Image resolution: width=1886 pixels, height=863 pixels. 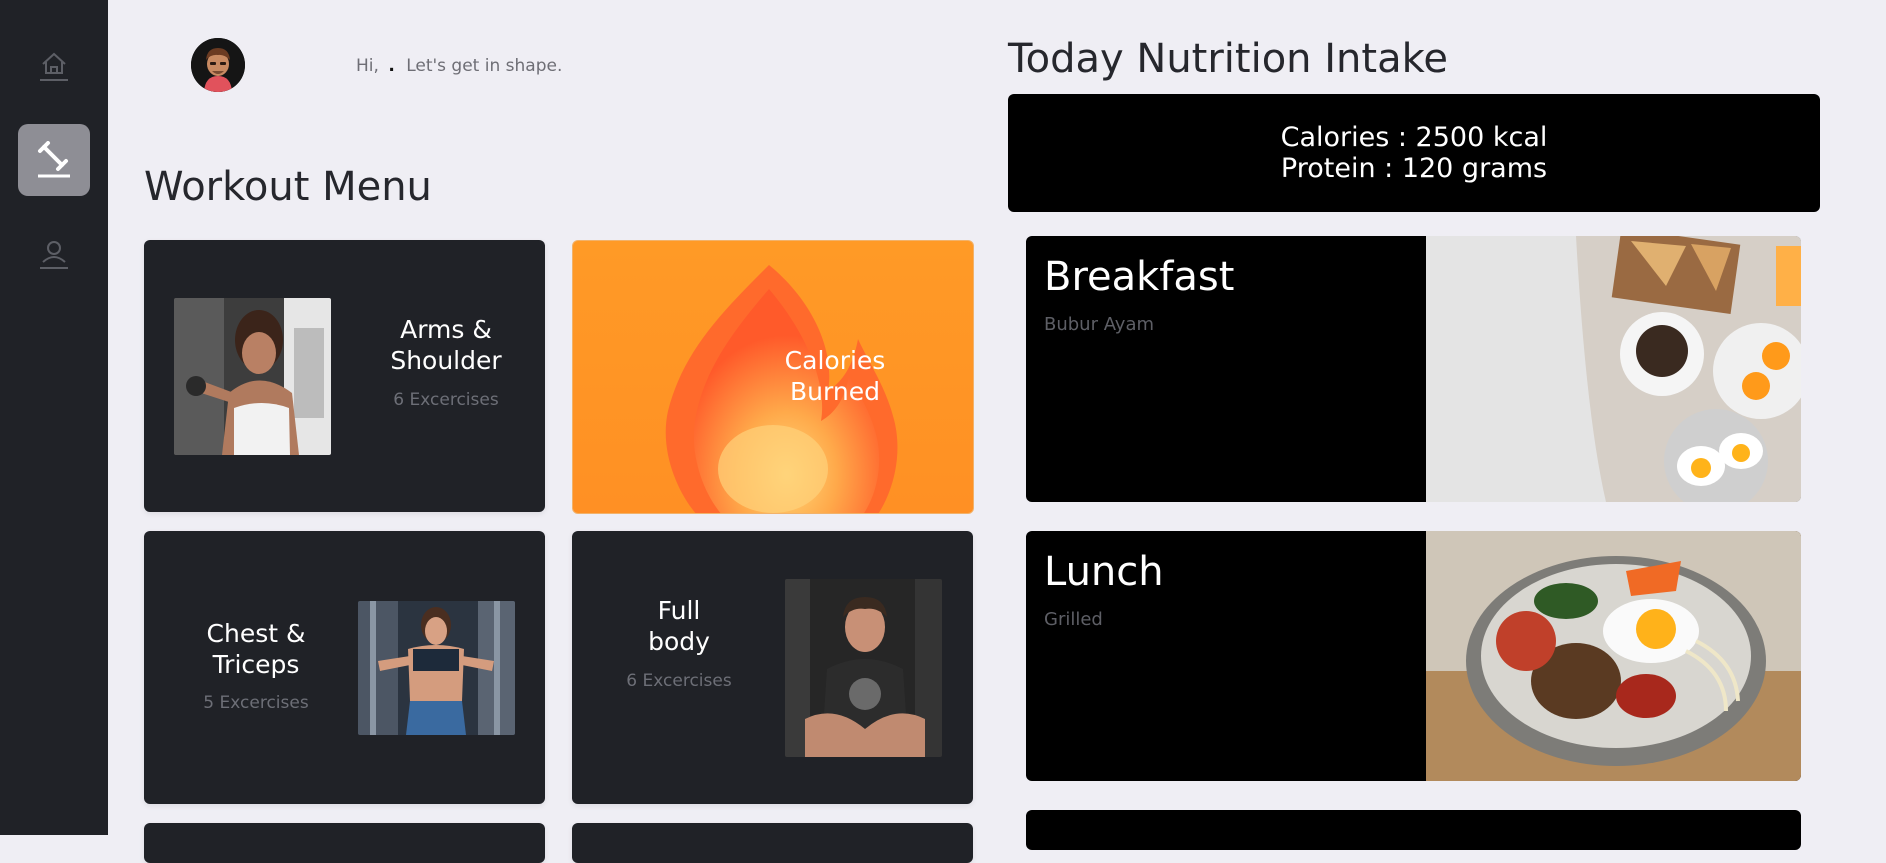 What do you see at coordinates (344, 667) in the screenshot?
I see `workout-card-chest-triceps: Chest & Triceps 5 Excercises` at bounding box center [344, 667].